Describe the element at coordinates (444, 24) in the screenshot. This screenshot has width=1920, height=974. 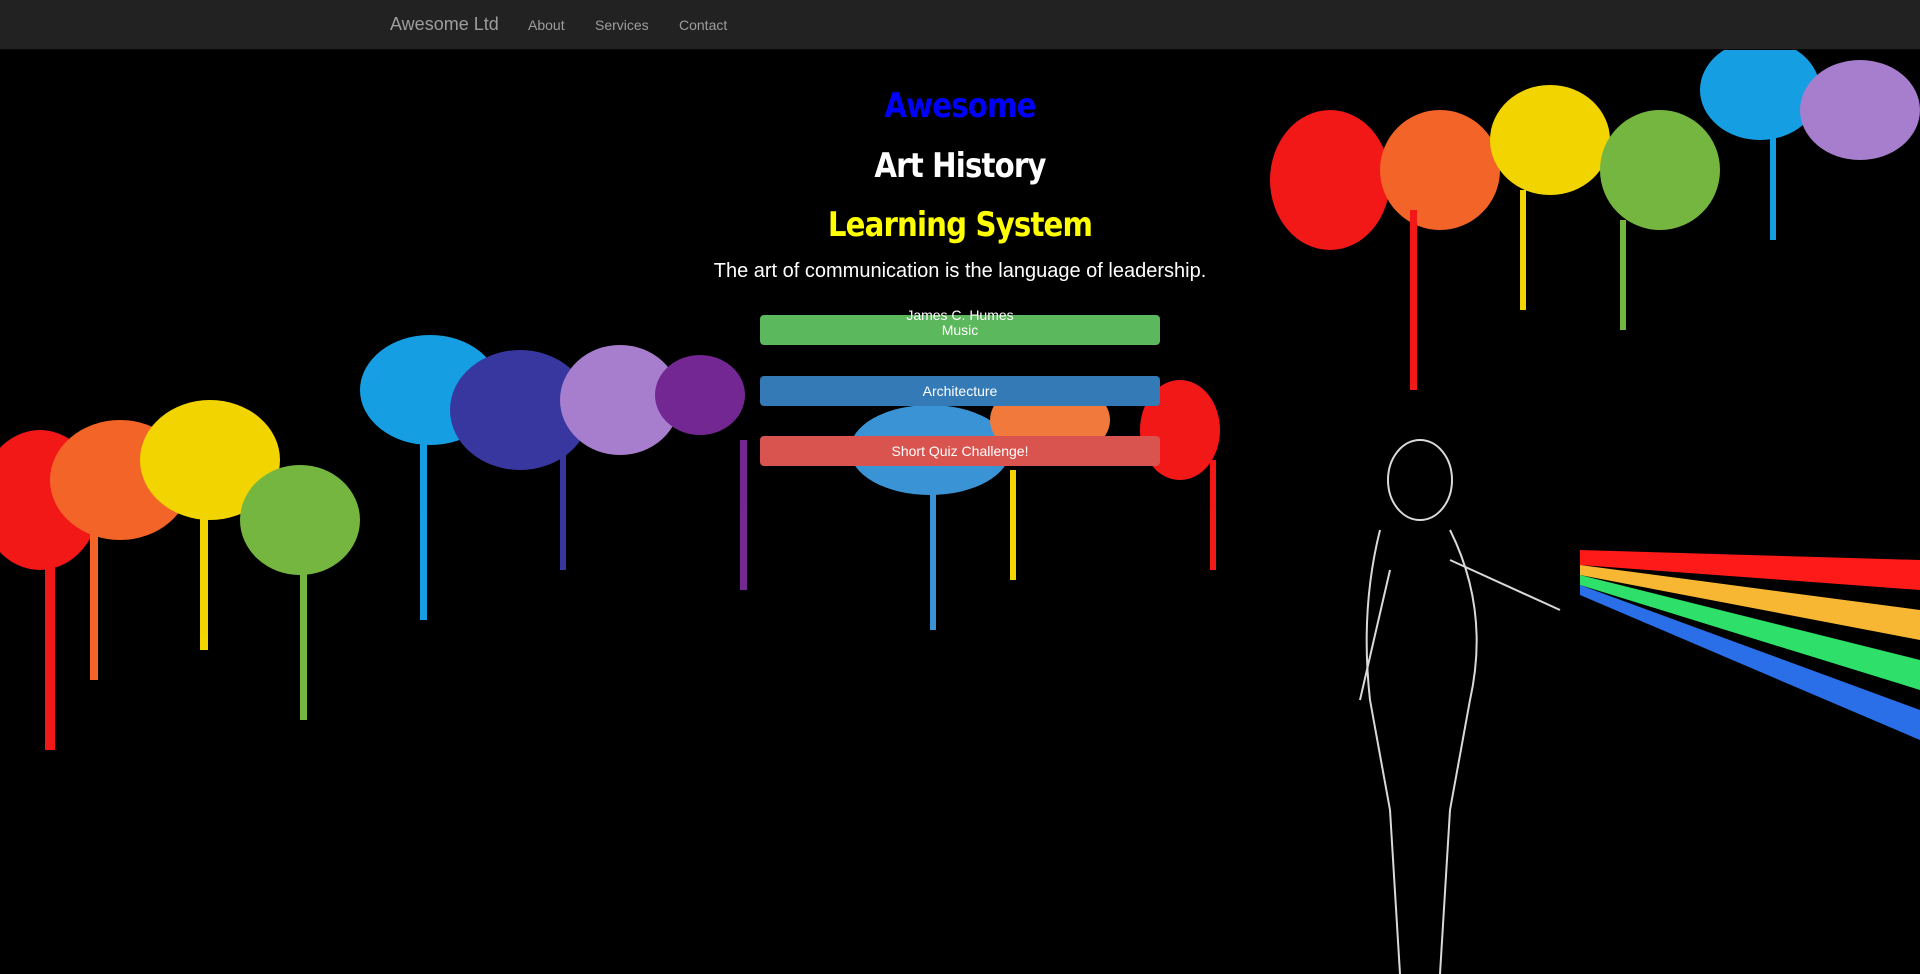
I see `brand-link: Awesome Ltd` at that location.